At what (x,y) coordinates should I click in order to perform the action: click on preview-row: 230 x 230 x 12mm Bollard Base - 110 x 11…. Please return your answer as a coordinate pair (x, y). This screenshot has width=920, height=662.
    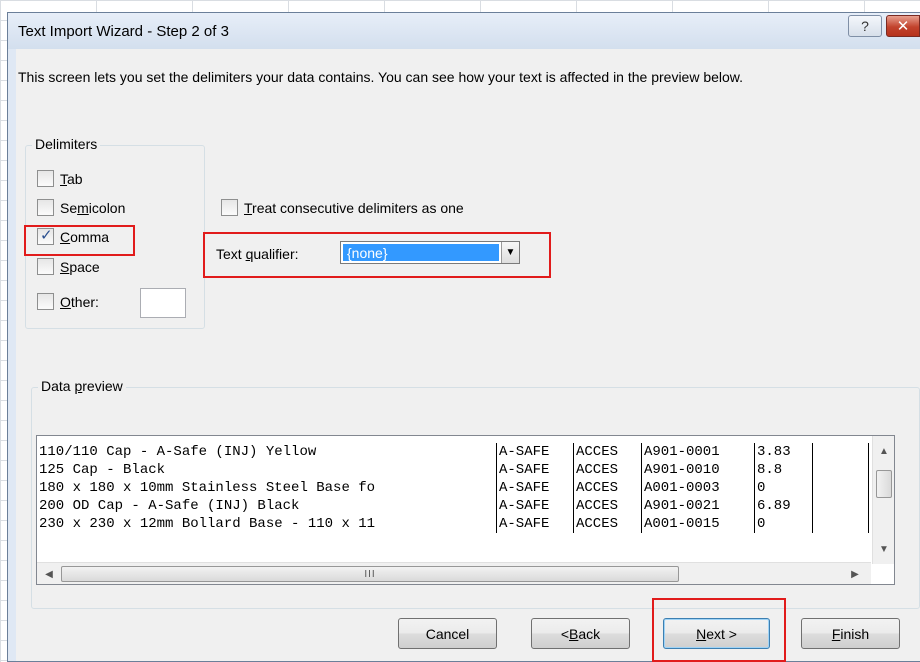
    Looking at the image, I should click on (454, 524).